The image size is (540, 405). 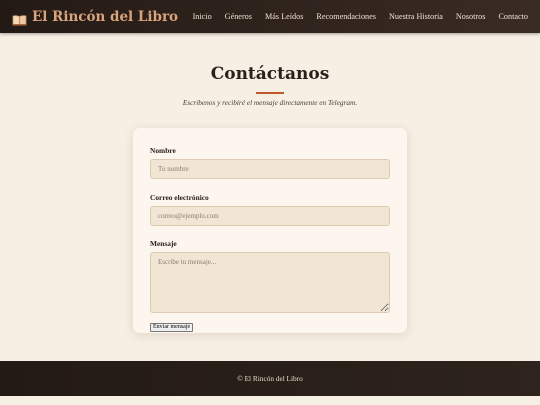 I want to click on brand: El Rincón del Libro, so click(x=95, y=17).